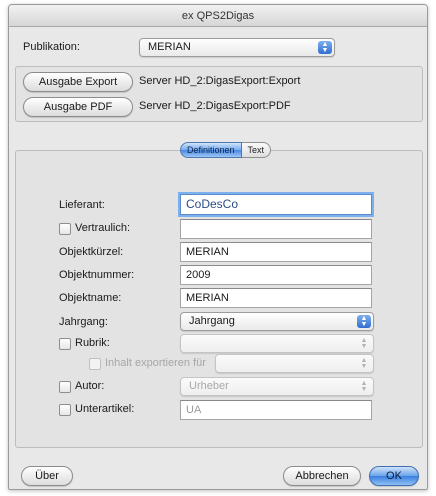  Describe the element at coordinates (277, 386) in the screenshot. I see `autor-select: Urheber ▲ ▼` at that location.